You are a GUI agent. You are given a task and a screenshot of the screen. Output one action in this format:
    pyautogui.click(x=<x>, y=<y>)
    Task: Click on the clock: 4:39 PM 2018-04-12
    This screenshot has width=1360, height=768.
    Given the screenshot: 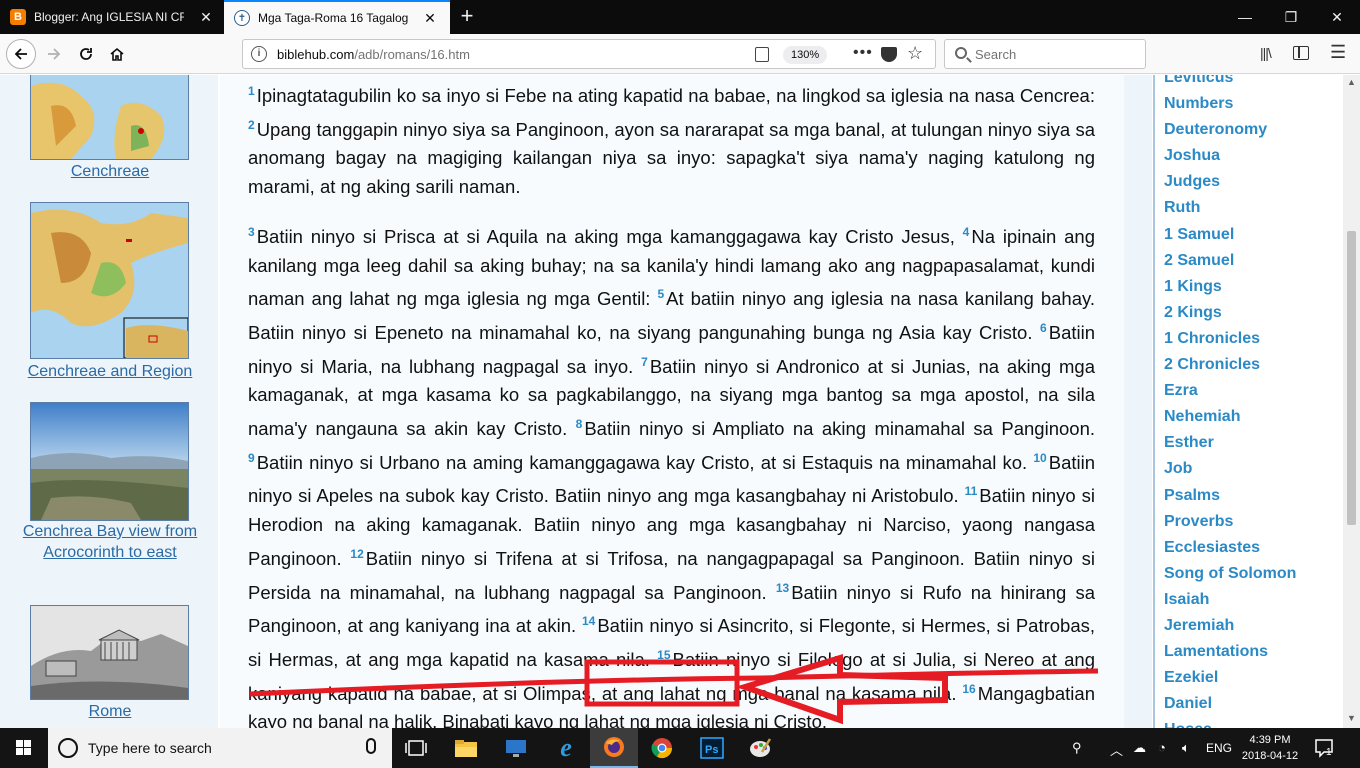 What is the action you would take?
    pyautogui.click(x=1270, y=748)
    